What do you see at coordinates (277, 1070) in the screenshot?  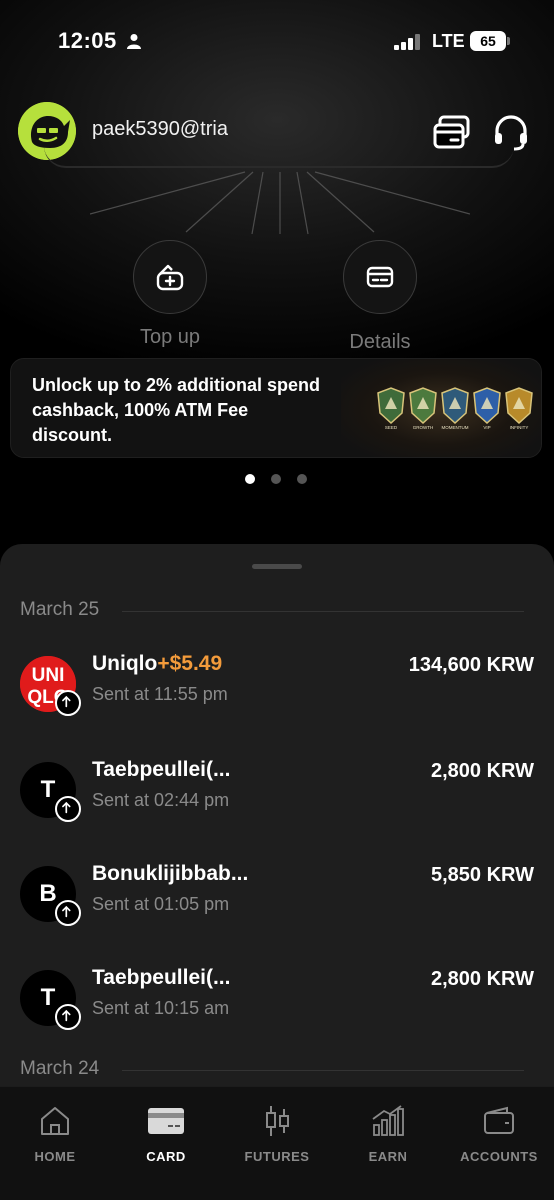 I see `date-header: March 24` at bounding box center [277, 1070].